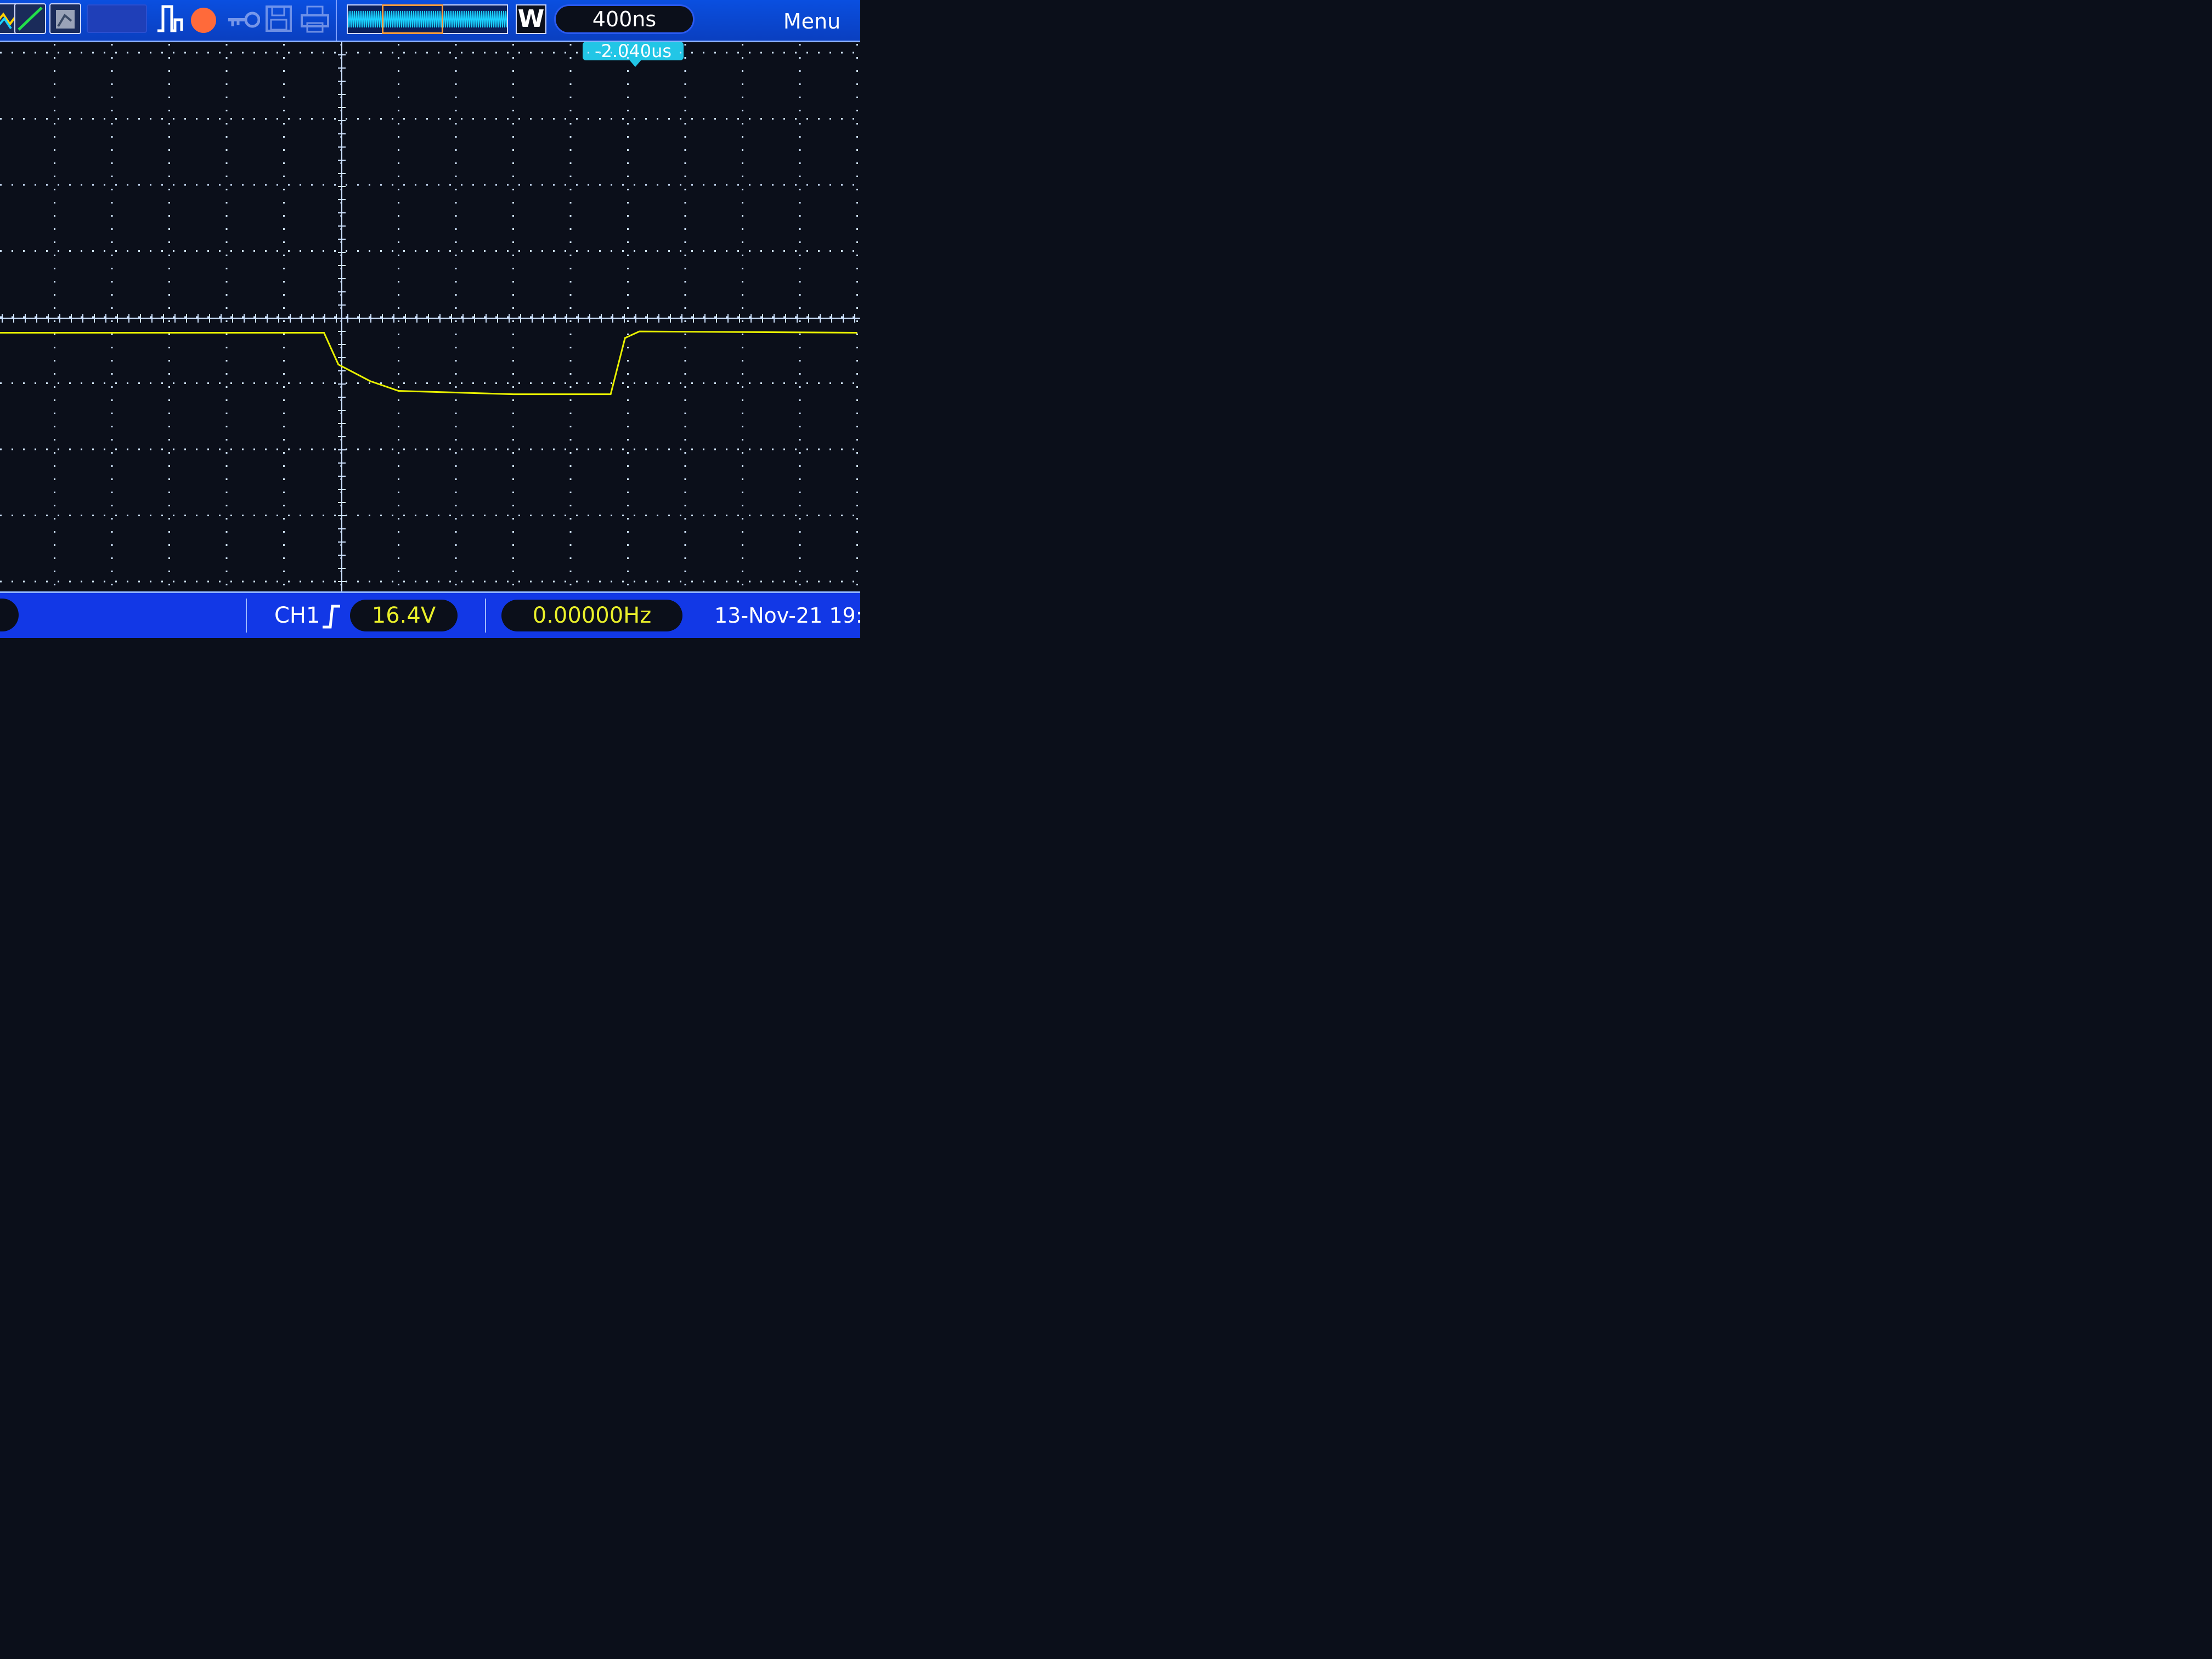  What do you see at coordinates (117, 19) in the screenshot?
I see `blank-box` at bounding box center [117, 19].